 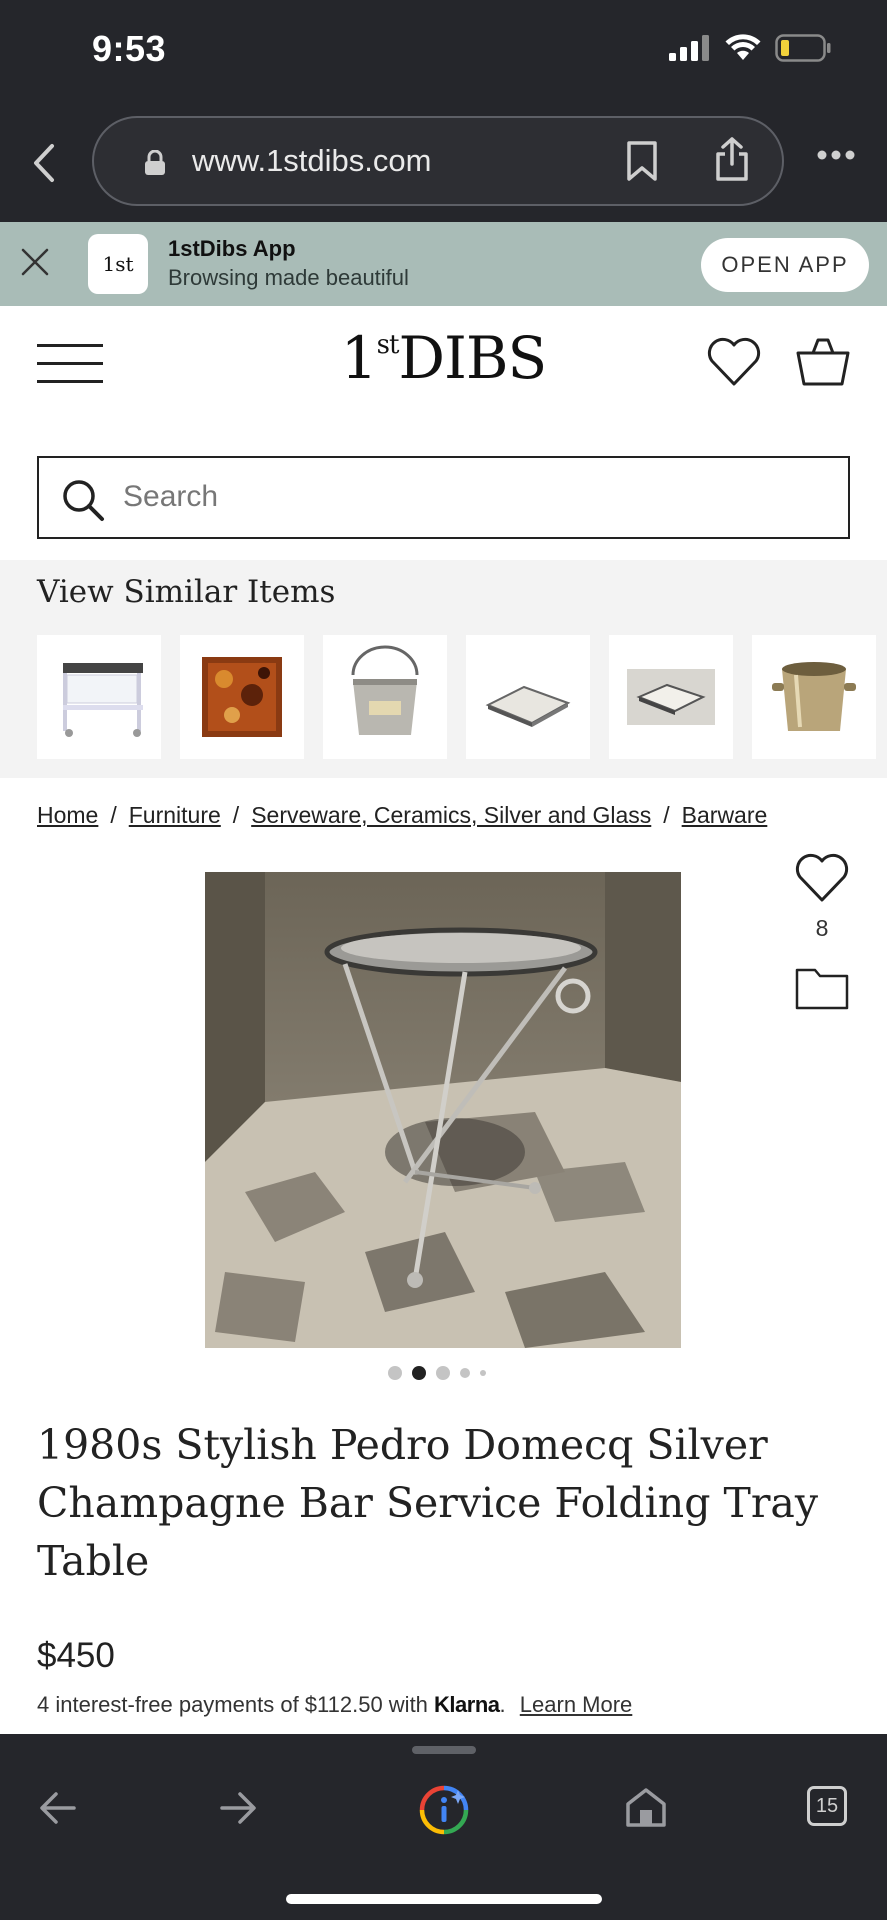 I want to click on forward-arrow-icon, so click(x=238, y=1808).